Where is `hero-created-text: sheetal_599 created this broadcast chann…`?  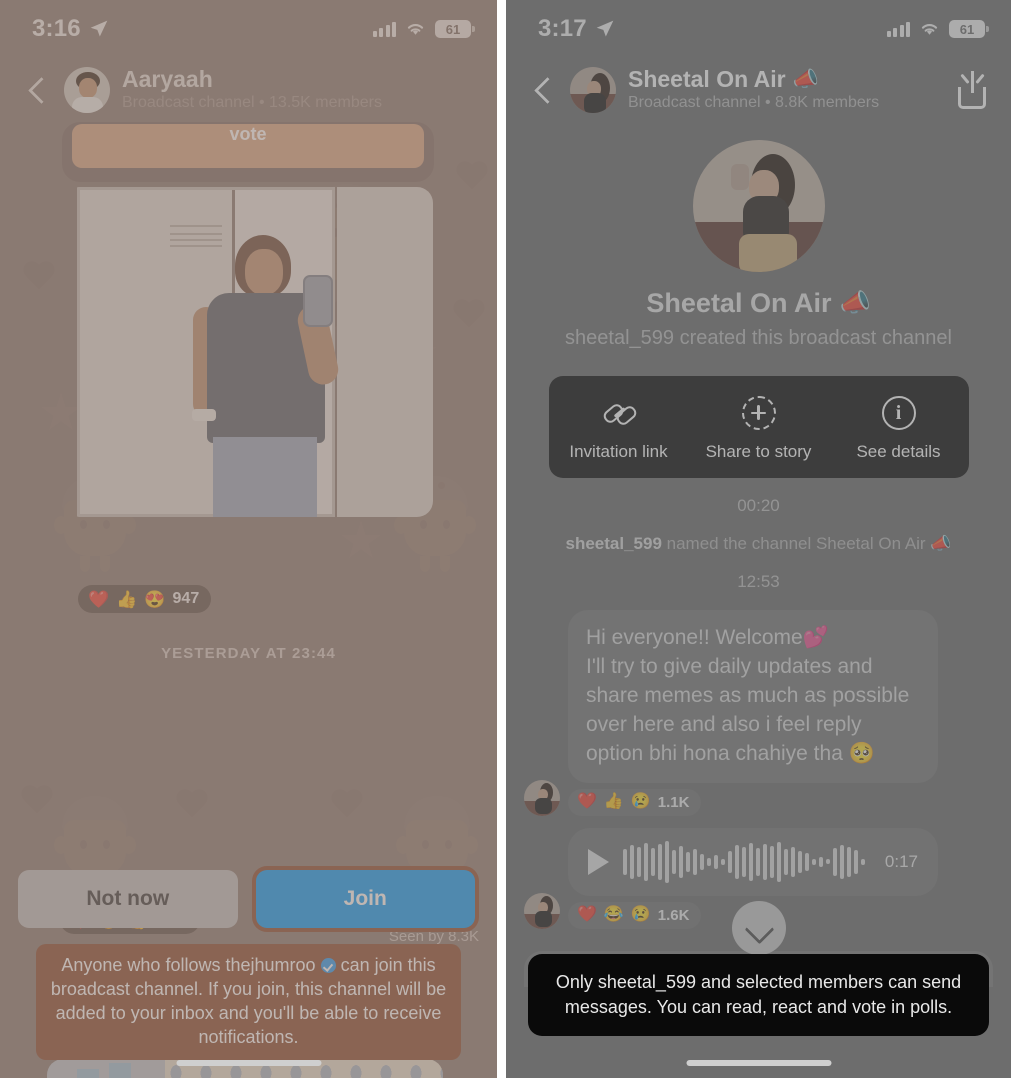
hero-created-text: sheetal_599 created this broadcast chann… is located at coordinates (758, 338).